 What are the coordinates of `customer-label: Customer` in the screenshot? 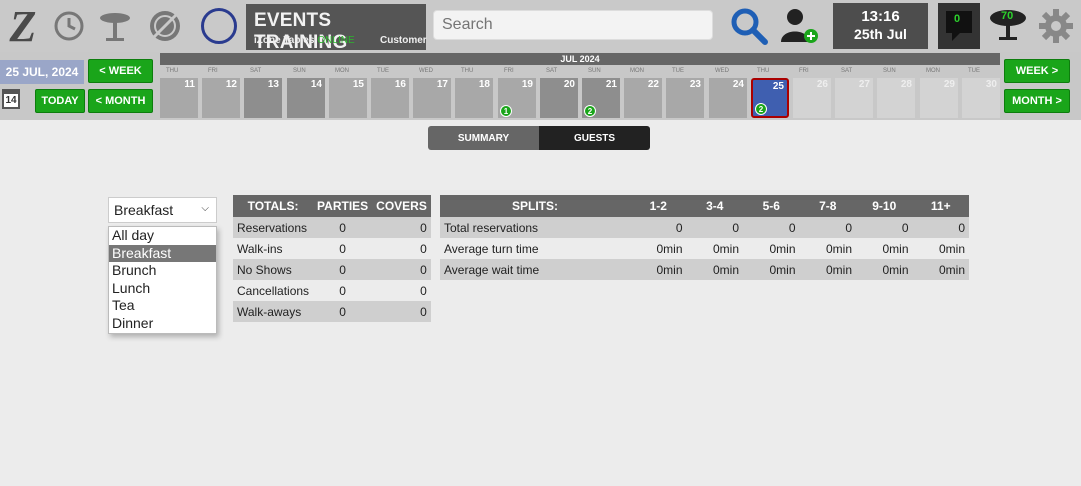 It's located at (403, 40).